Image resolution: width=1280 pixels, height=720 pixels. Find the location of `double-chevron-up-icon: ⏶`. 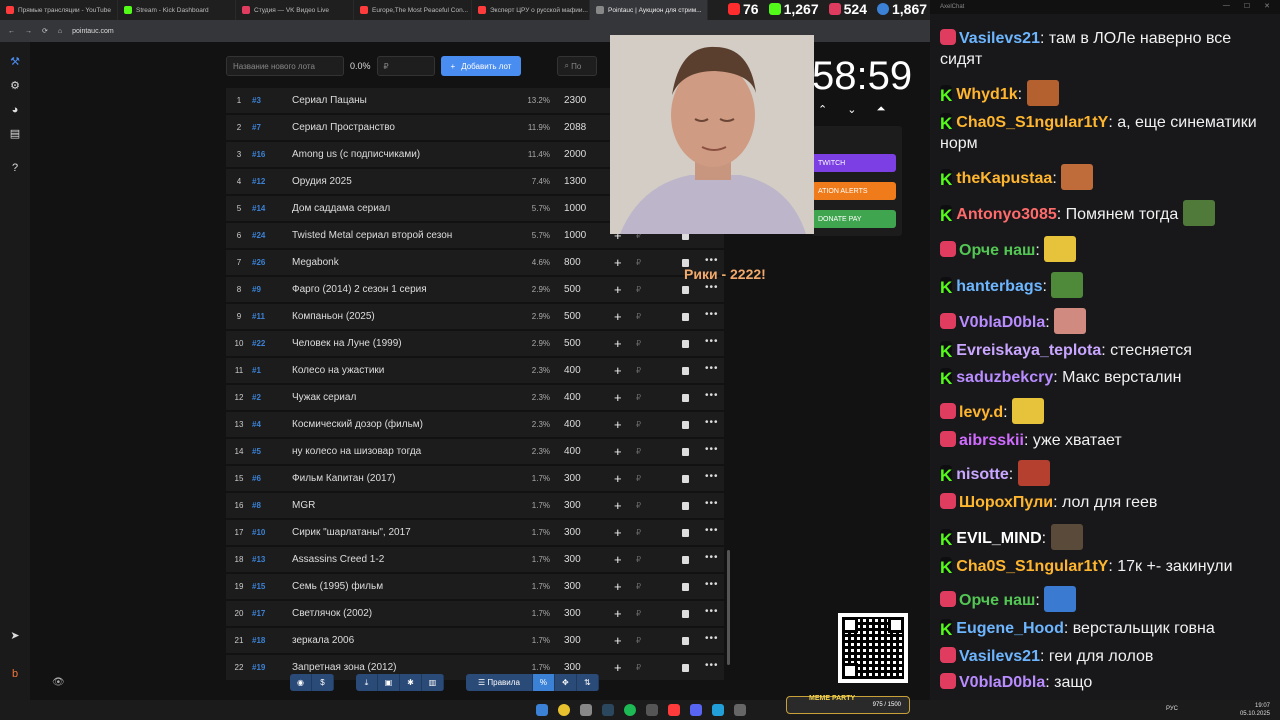

double-chevron-up-icon: ⏶ is located at coordinates (880, 109).